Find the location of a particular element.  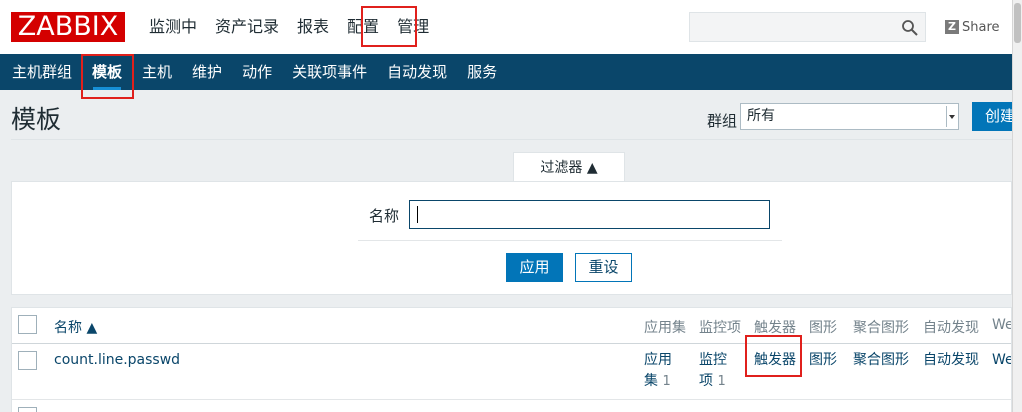

sub-menu-services: 服务 is located at coordinates (482, 72).